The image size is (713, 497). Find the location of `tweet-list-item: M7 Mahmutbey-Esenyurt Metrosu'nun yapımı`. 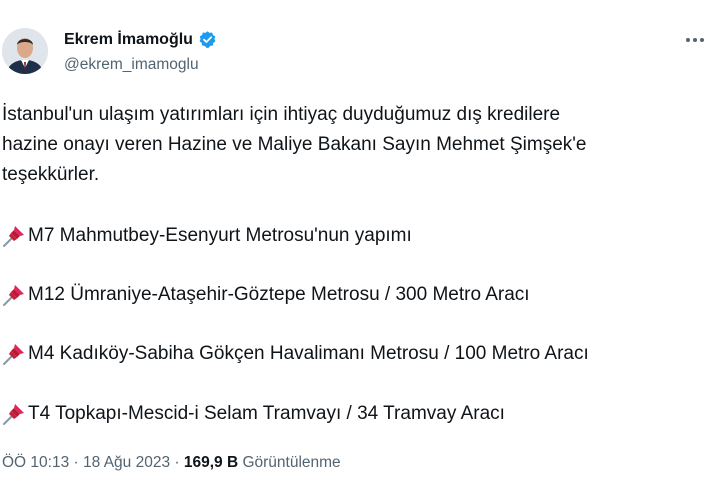

tweet-list-item: M7 Mahmutbey-Esenyurt Metrosu'nun yapımı is located at coordinates (207, 236).